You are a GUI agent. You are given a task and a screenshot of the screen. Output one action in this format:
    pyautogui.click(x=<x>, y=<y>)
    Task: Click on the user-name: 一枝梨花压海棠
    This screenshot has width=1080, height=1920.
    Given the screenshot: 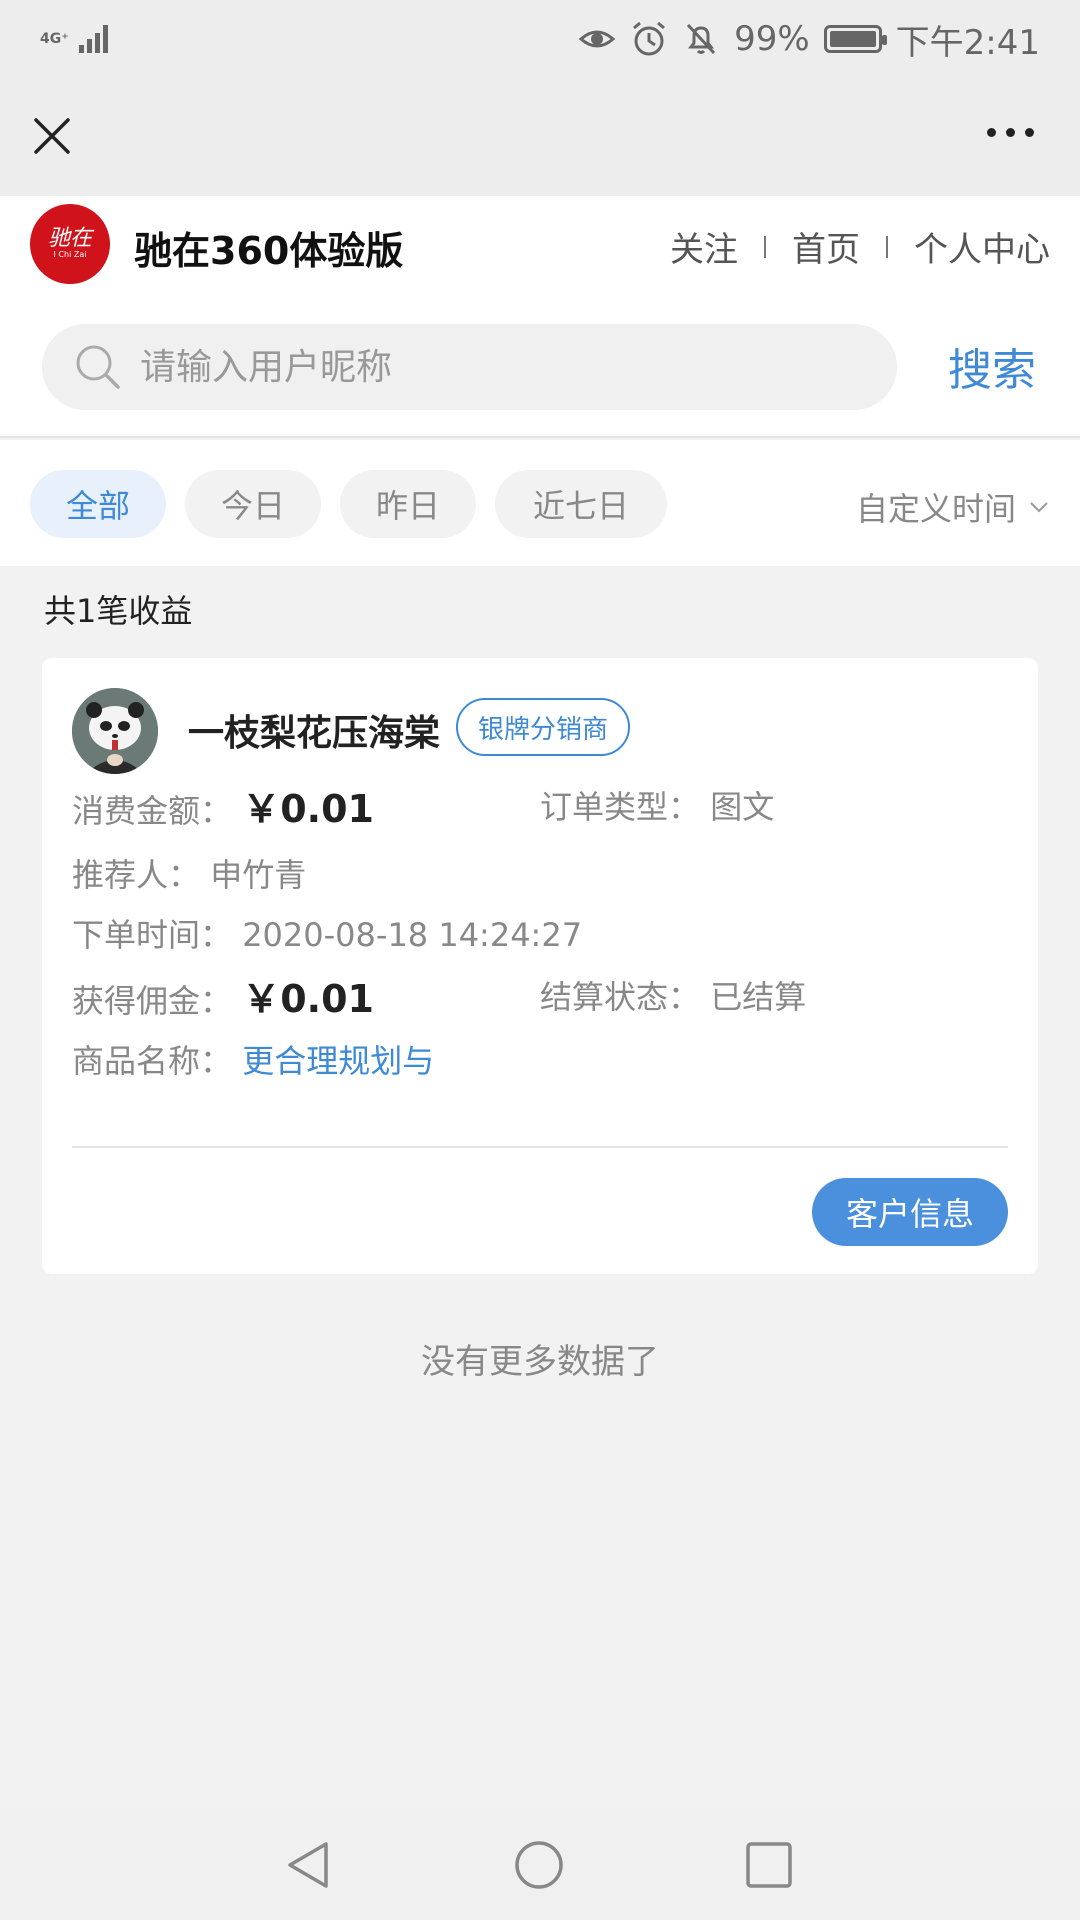 What is the action you would take?
    pyautogui.click(x=314, y=733)
    